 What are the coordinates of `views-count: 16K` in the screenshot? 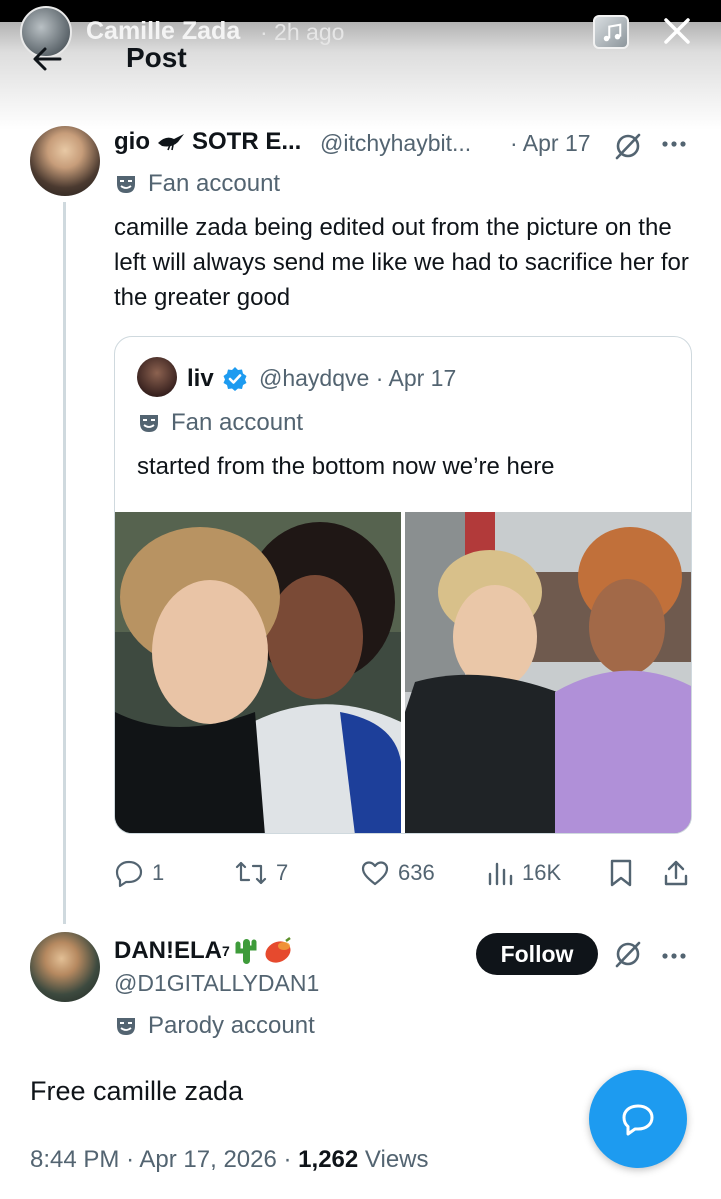 It's located at (542, 872).